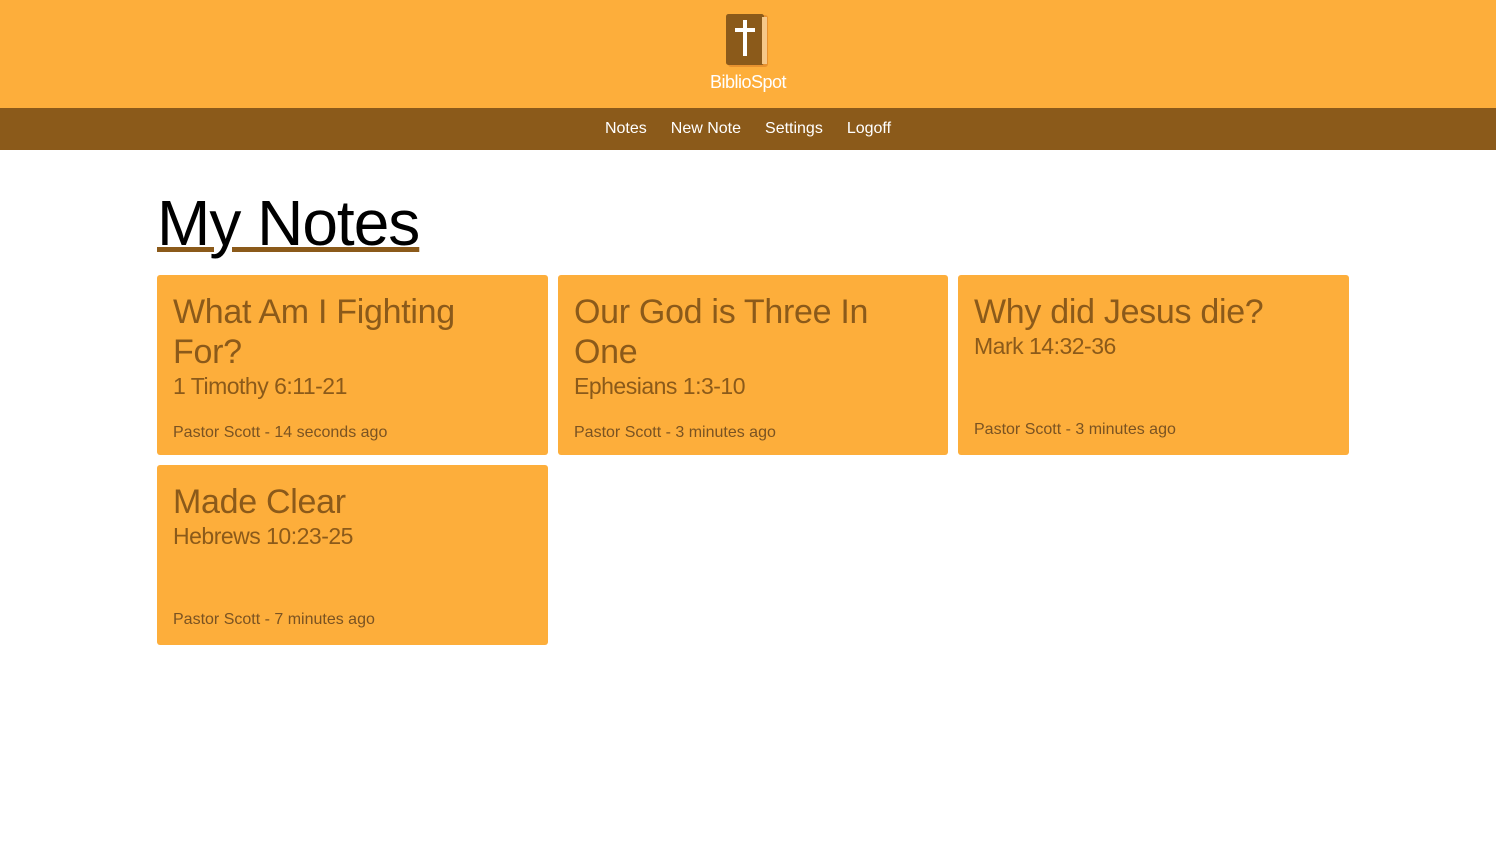 Image resolution: width=1496 pixels, height=859 pixels. What do you see at coordinates (869, 129) in the screenshot?
I see `nav-item-logoff: Logoff` at bounding box center [869, 129].